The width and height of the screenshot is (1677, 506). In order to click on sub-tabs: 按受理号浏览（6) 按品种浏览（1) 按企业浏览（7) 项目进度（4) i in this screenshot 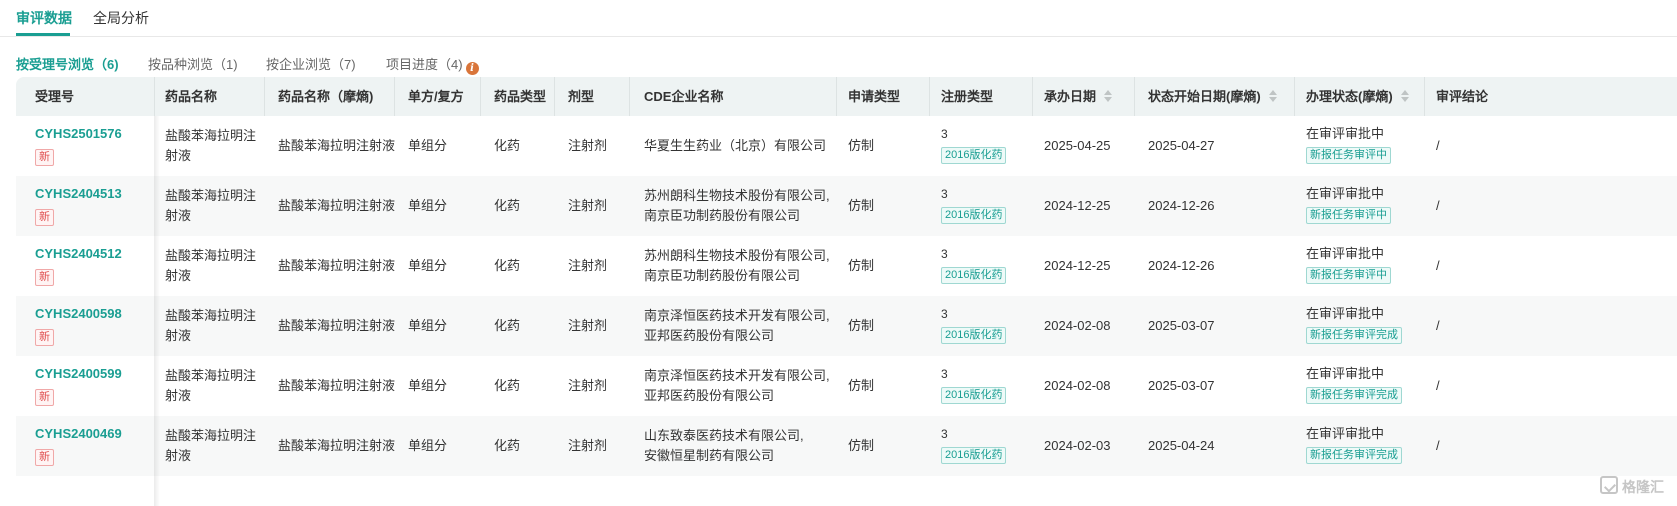, I will do `click(350, 62)`.